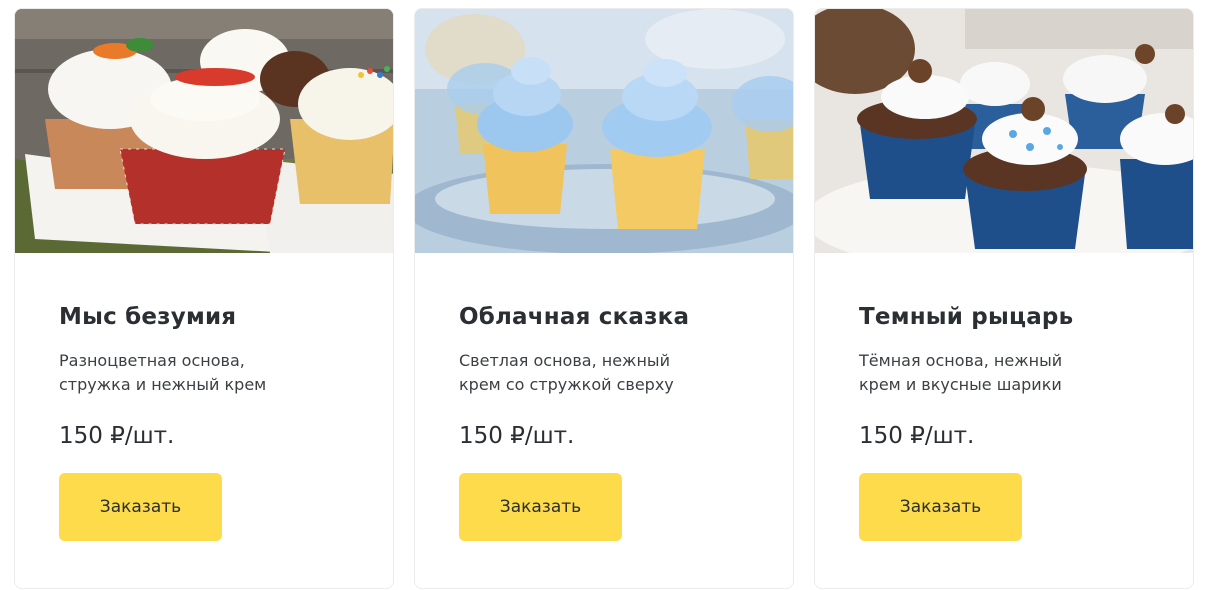  Describe the element at coordinates (1004, 131) in the screenshot. I see `product-photo-chocolate-cupcakes` at that location.